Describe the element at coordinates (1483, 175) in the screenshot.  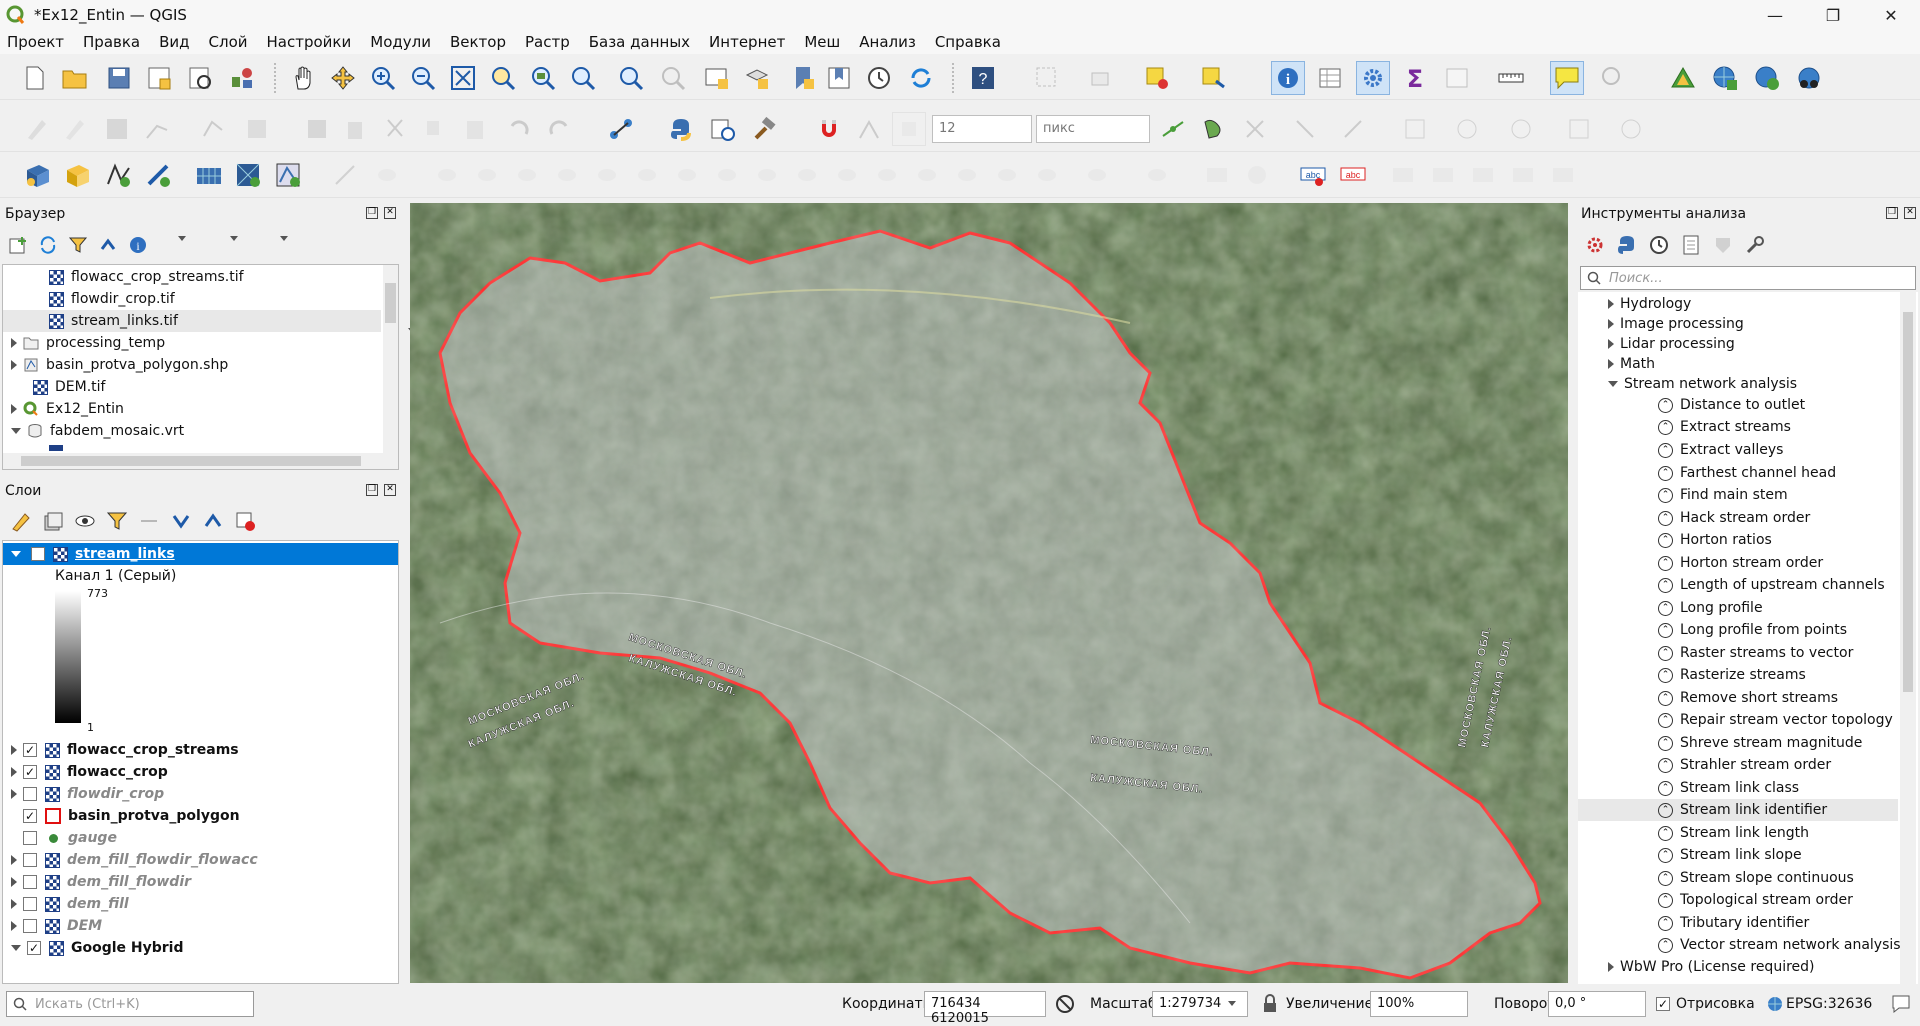
I see `label-tool-5-icon` at that location.